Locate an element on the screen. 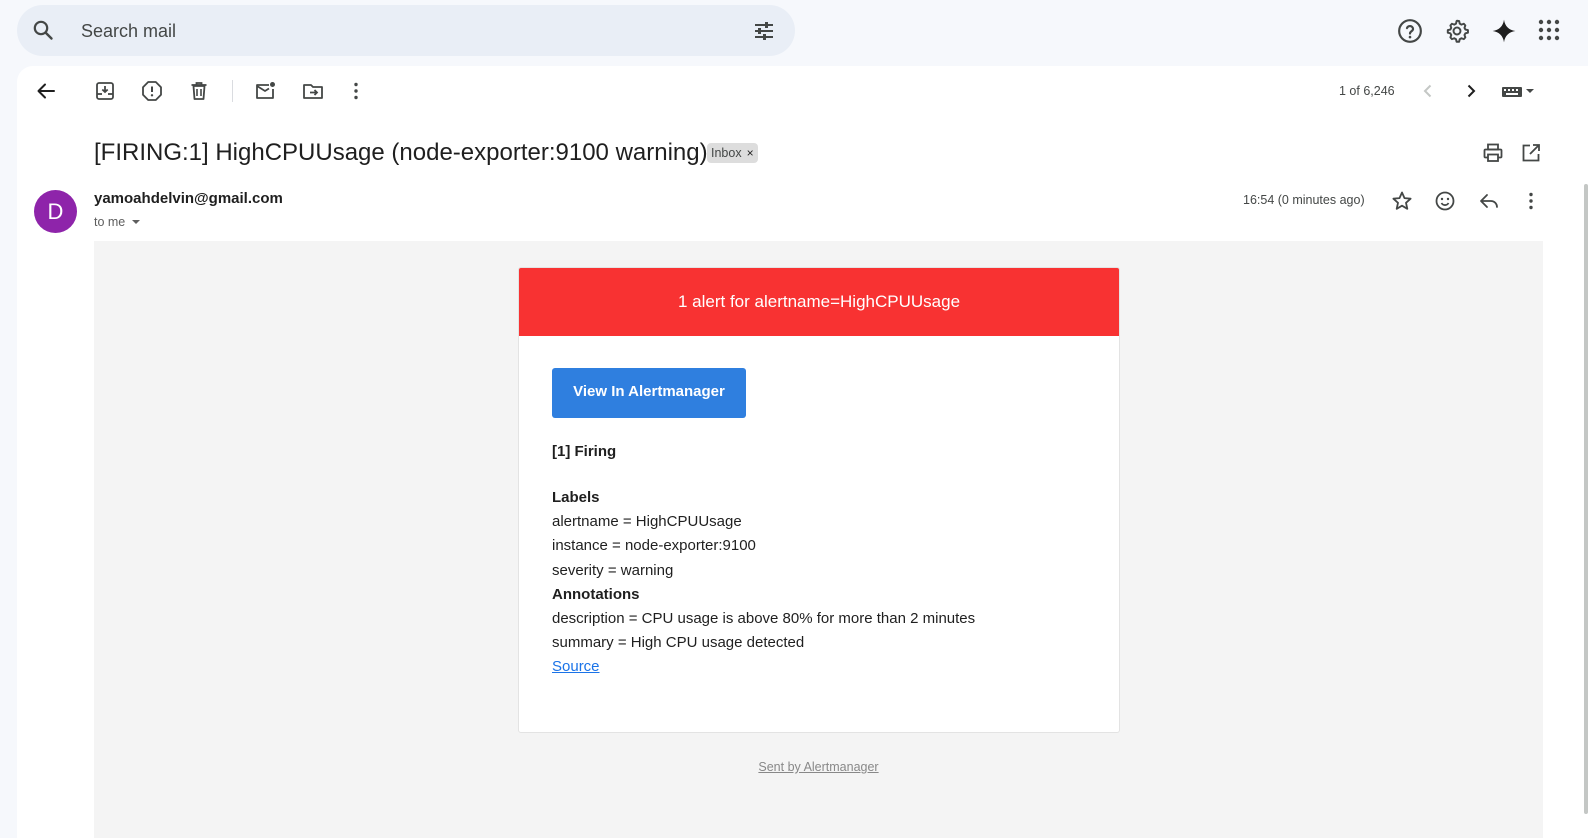 This screenshot has height=838, width=1588. source-link: Source is located at coordinates (576, 666).